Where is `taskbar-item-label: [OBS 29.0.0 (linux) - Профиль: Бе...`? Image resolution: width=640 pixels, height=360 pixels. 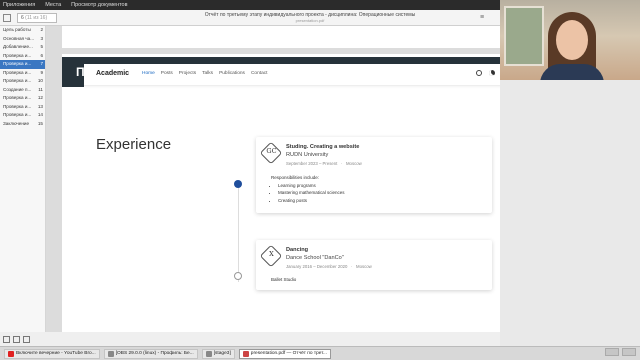
taskbar-item-label: [OBS 29.0.0 (linux) - Профиль: Бе... is located at coordinates (154, 353).